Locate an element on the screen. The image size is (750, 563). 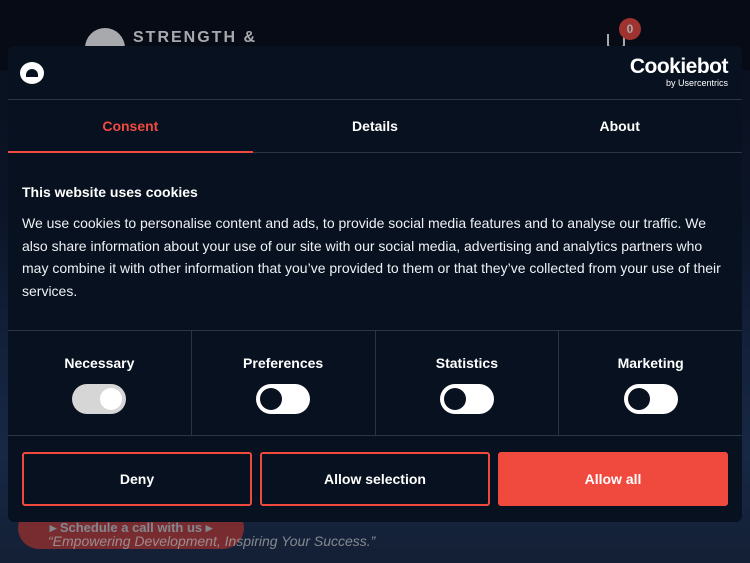
cookiebot-name: Cookiebot is located at coordinates (679, 66).